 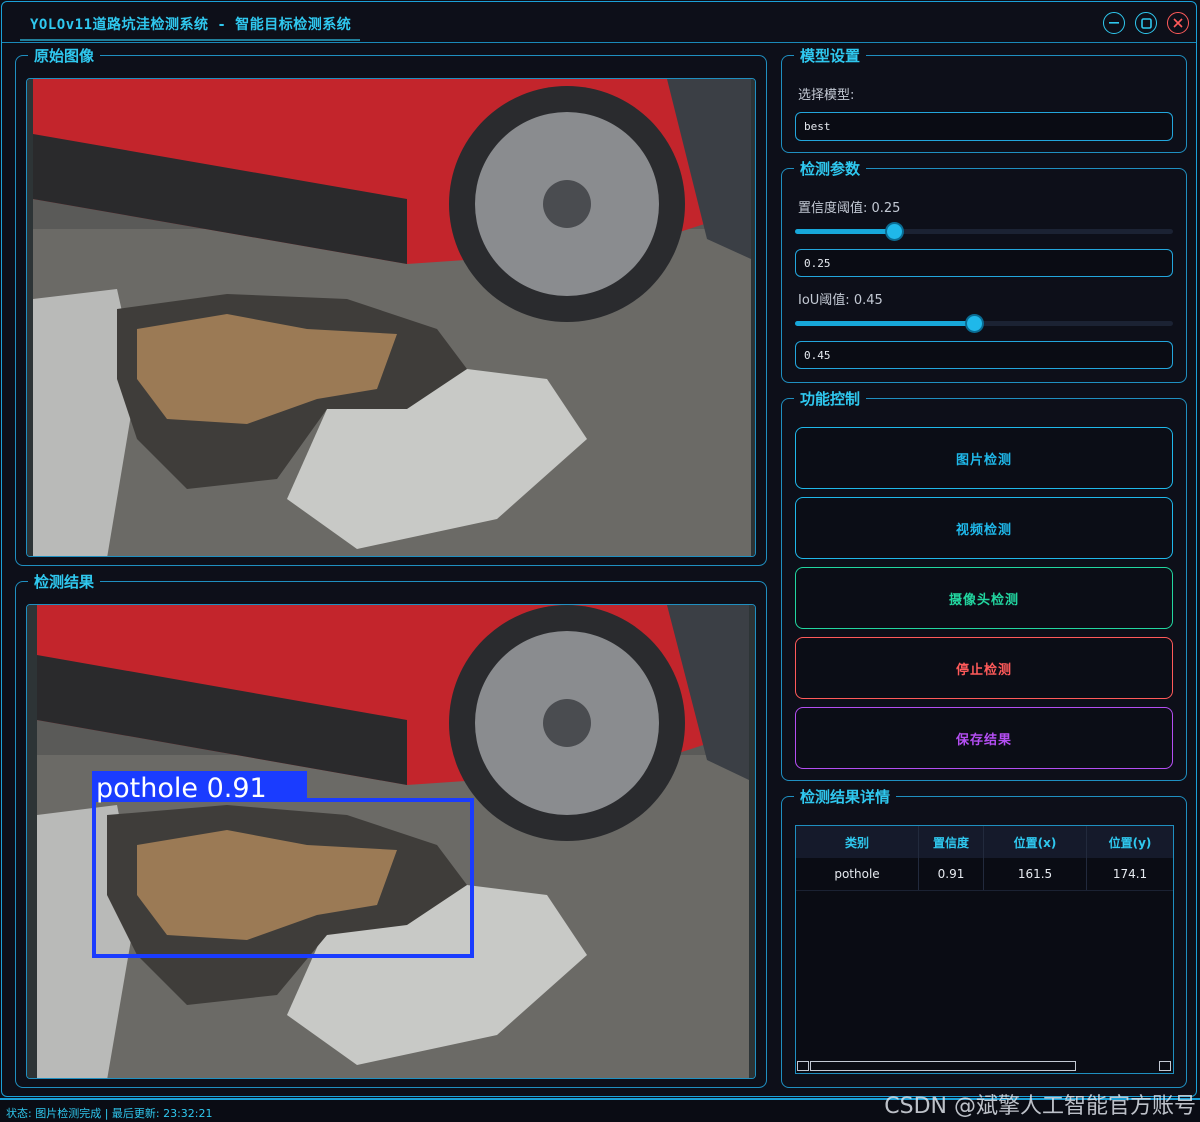 I want to click on image-detect-button: 图片检测, so click(x=984, y=458).